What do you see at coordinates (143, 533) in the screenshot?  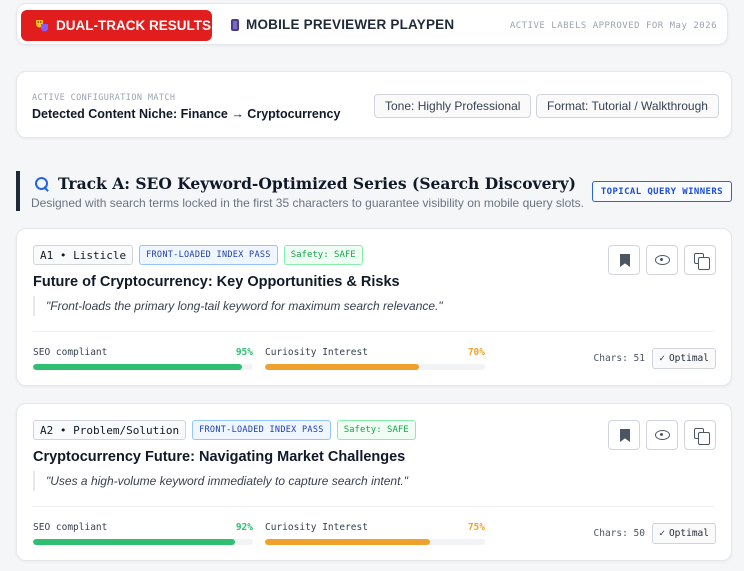 I see `seo-metric: SEO compliant 92%` at bounding box center [143, 533].